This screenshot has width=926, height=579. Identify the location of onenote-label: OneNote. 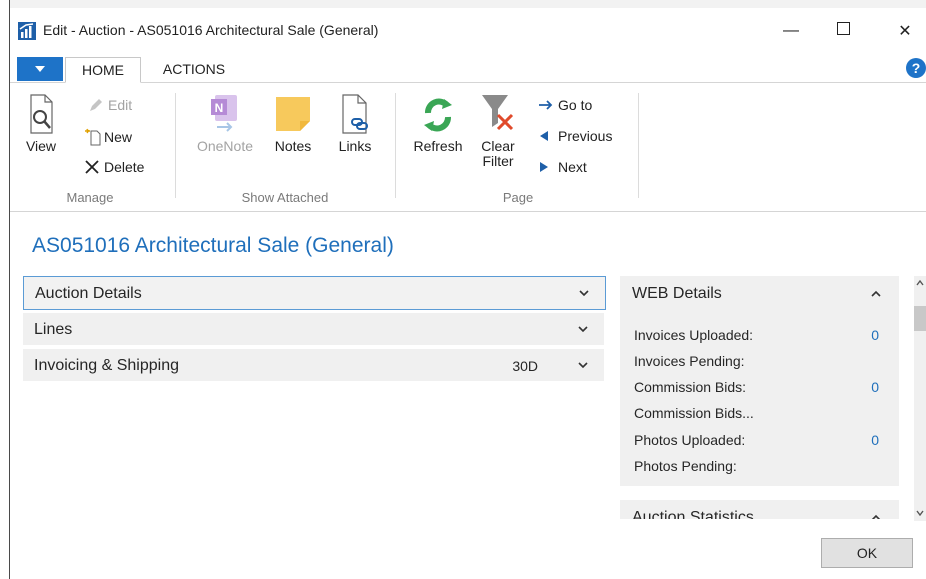
(225, 146).